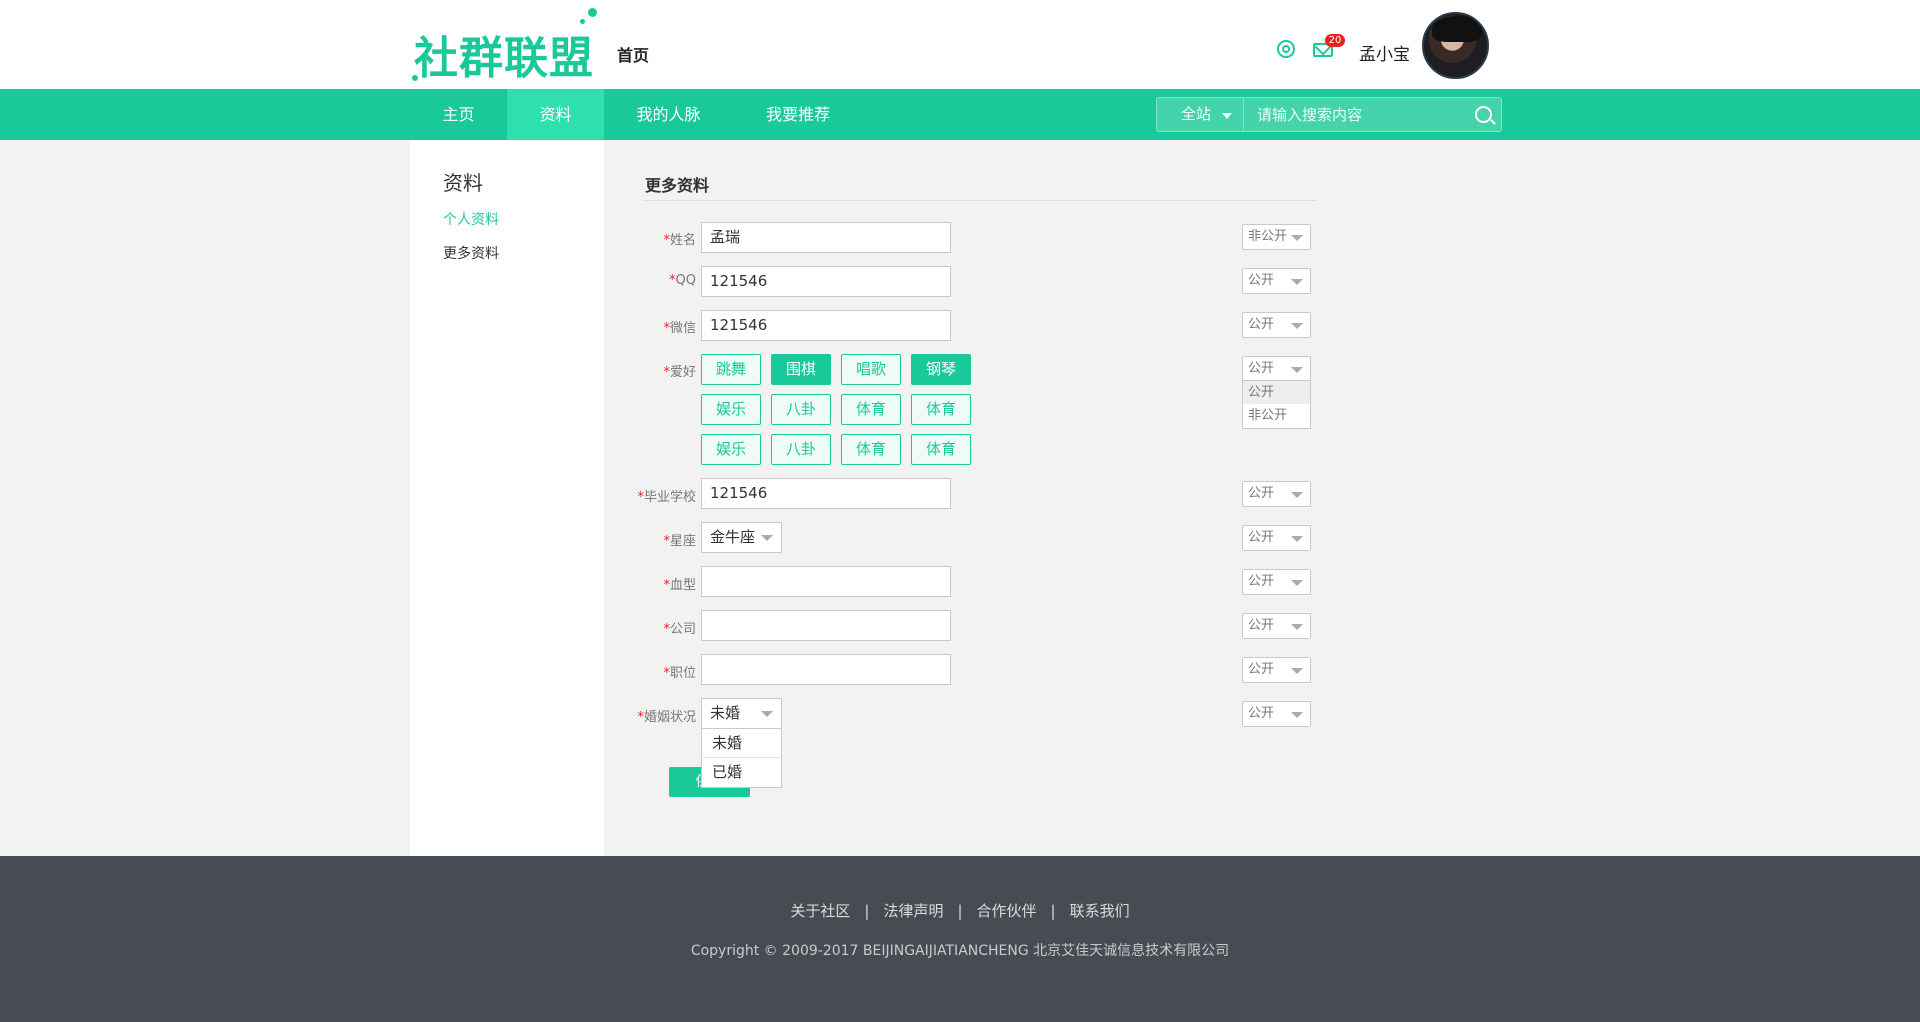  I want to click on school-privacy-select: 公开, so click(1276, 494).